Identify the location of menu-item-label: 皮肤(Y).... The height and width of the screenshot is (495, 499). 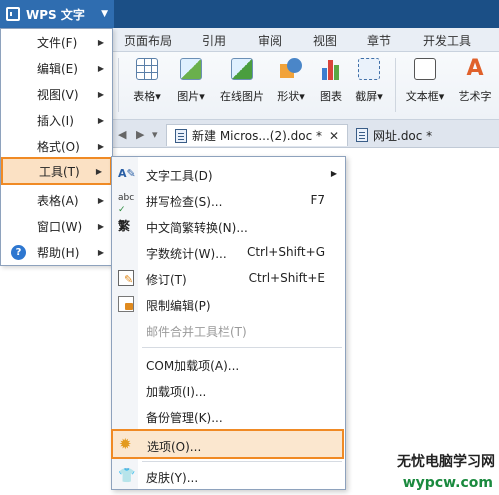
(172, 478).